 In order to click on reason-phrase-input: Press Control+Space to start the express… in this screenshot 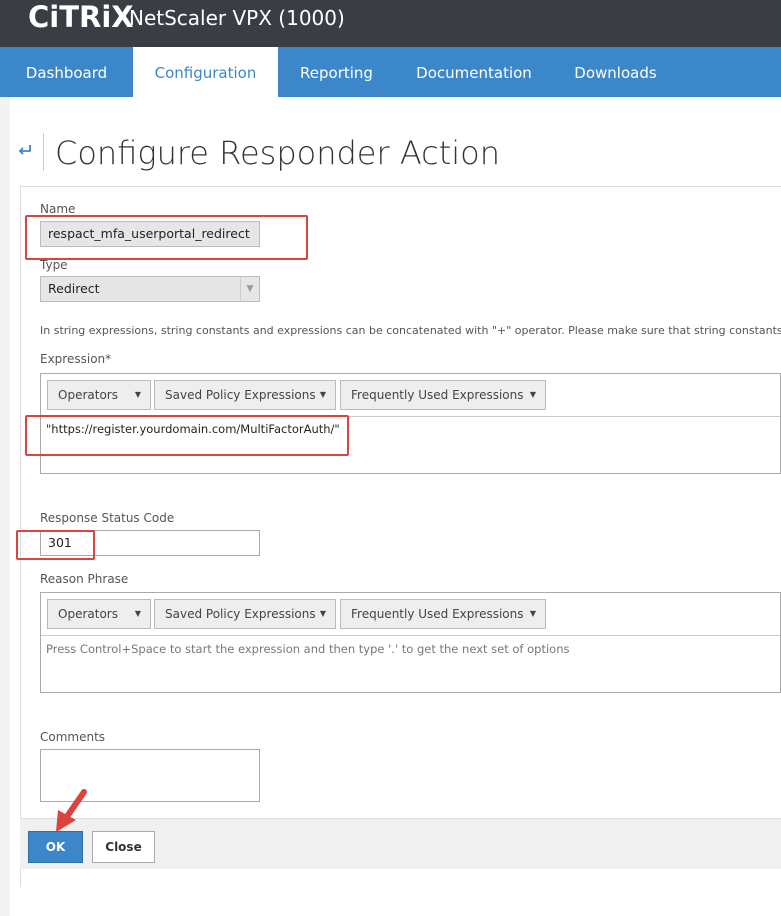, I will do `click(308, 649)`.